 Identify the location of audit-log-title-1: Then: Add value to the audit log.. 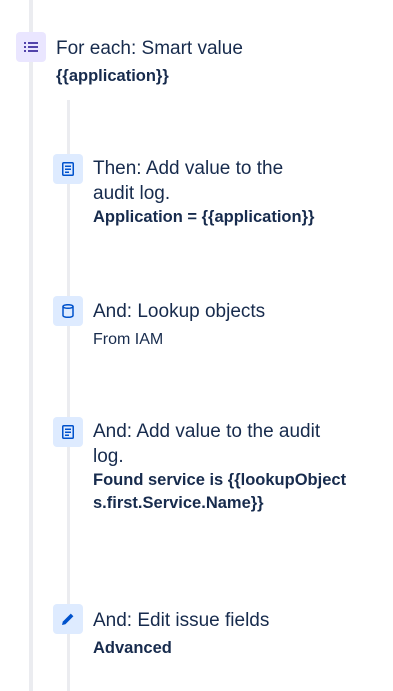
(188, 181).